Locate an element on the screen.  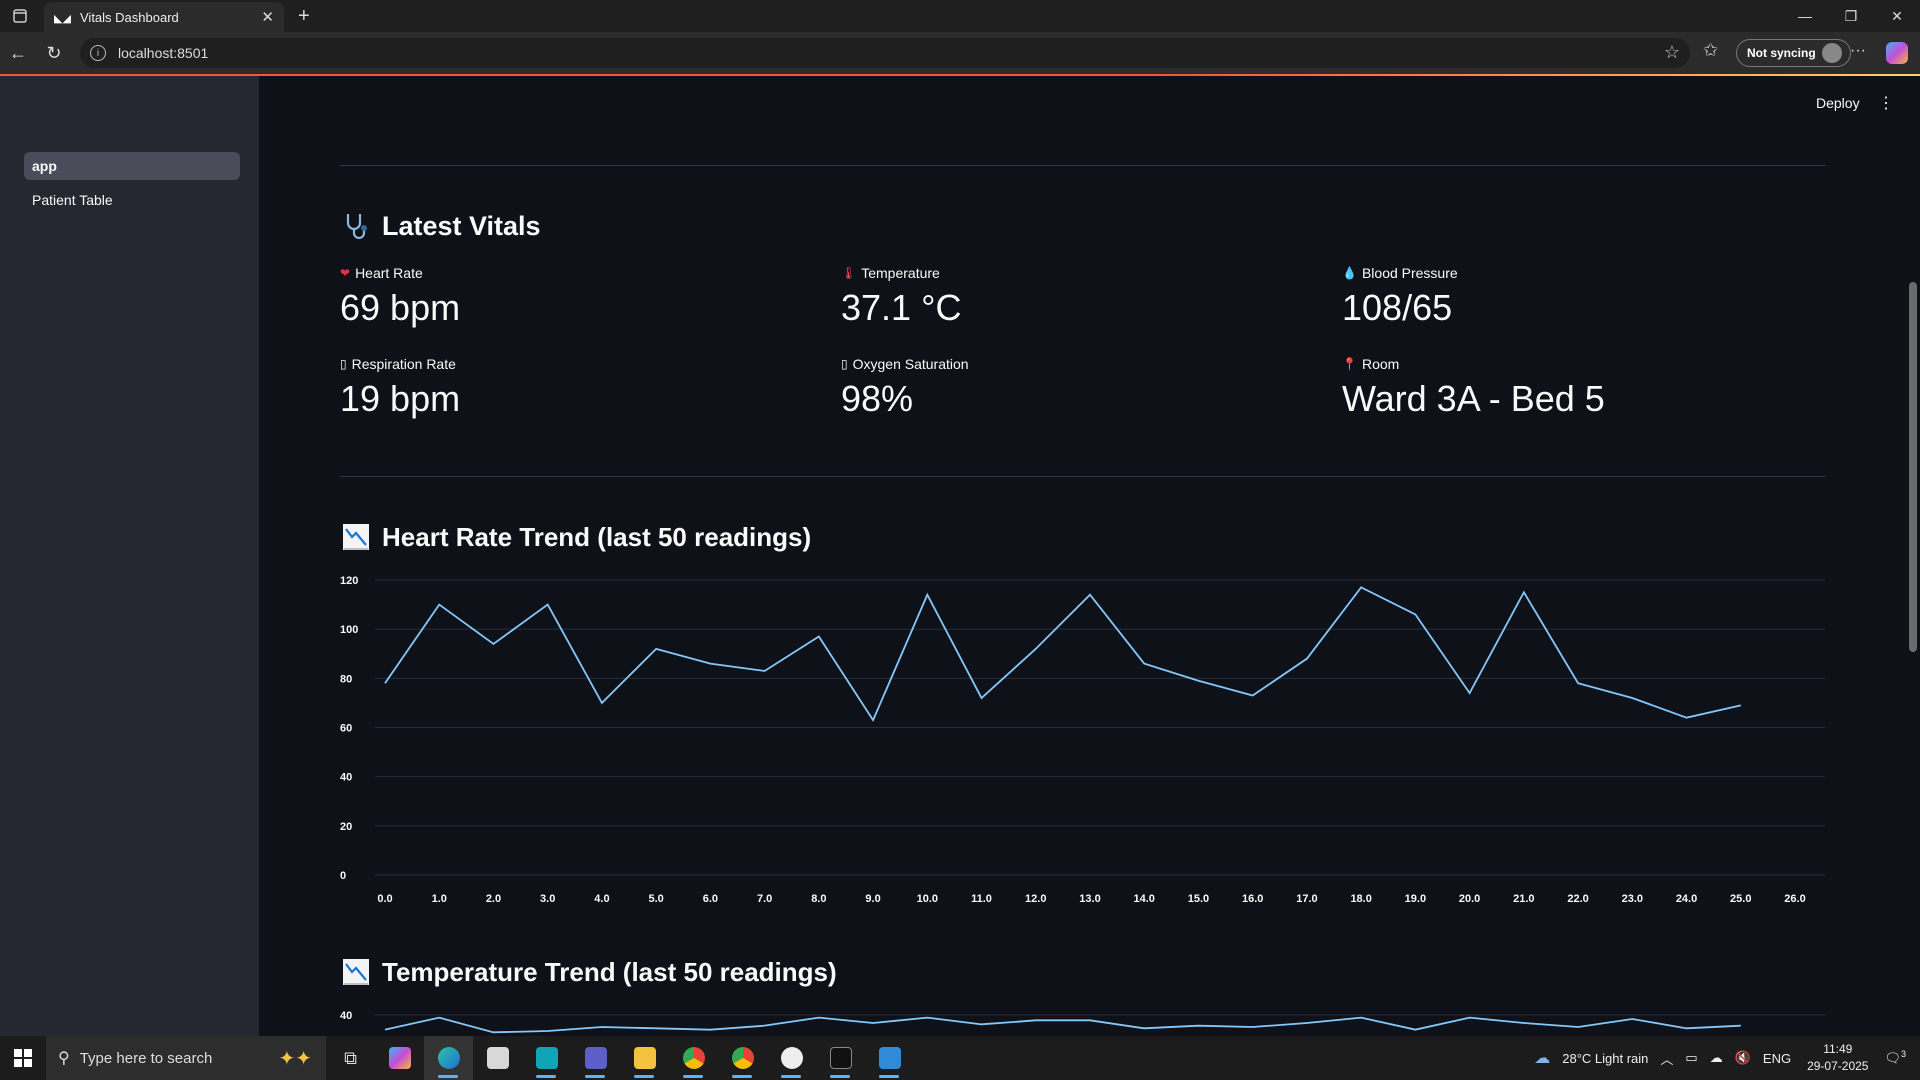
site-info-icon: i is located at coordinates (98, 53).